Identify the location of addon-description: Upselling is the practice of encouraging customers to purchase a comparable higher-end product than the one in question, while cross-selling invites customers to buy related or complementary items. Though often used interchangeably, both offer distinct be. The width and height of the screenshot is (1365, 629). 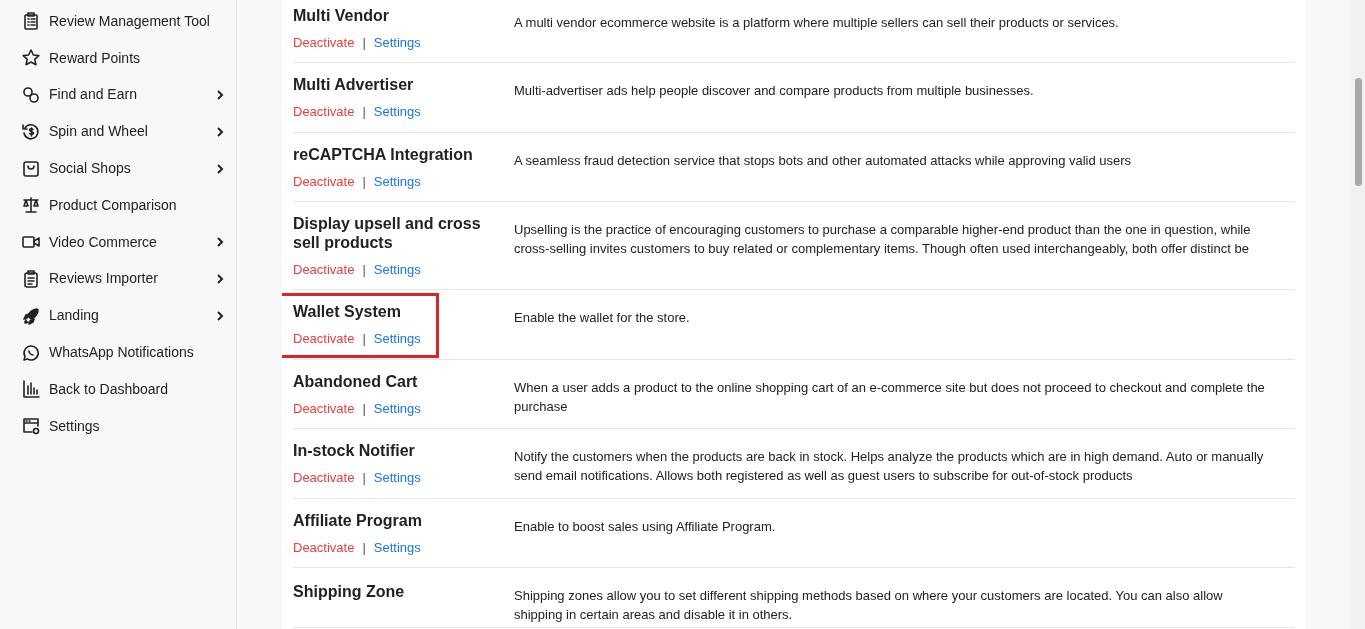
(883, 239).